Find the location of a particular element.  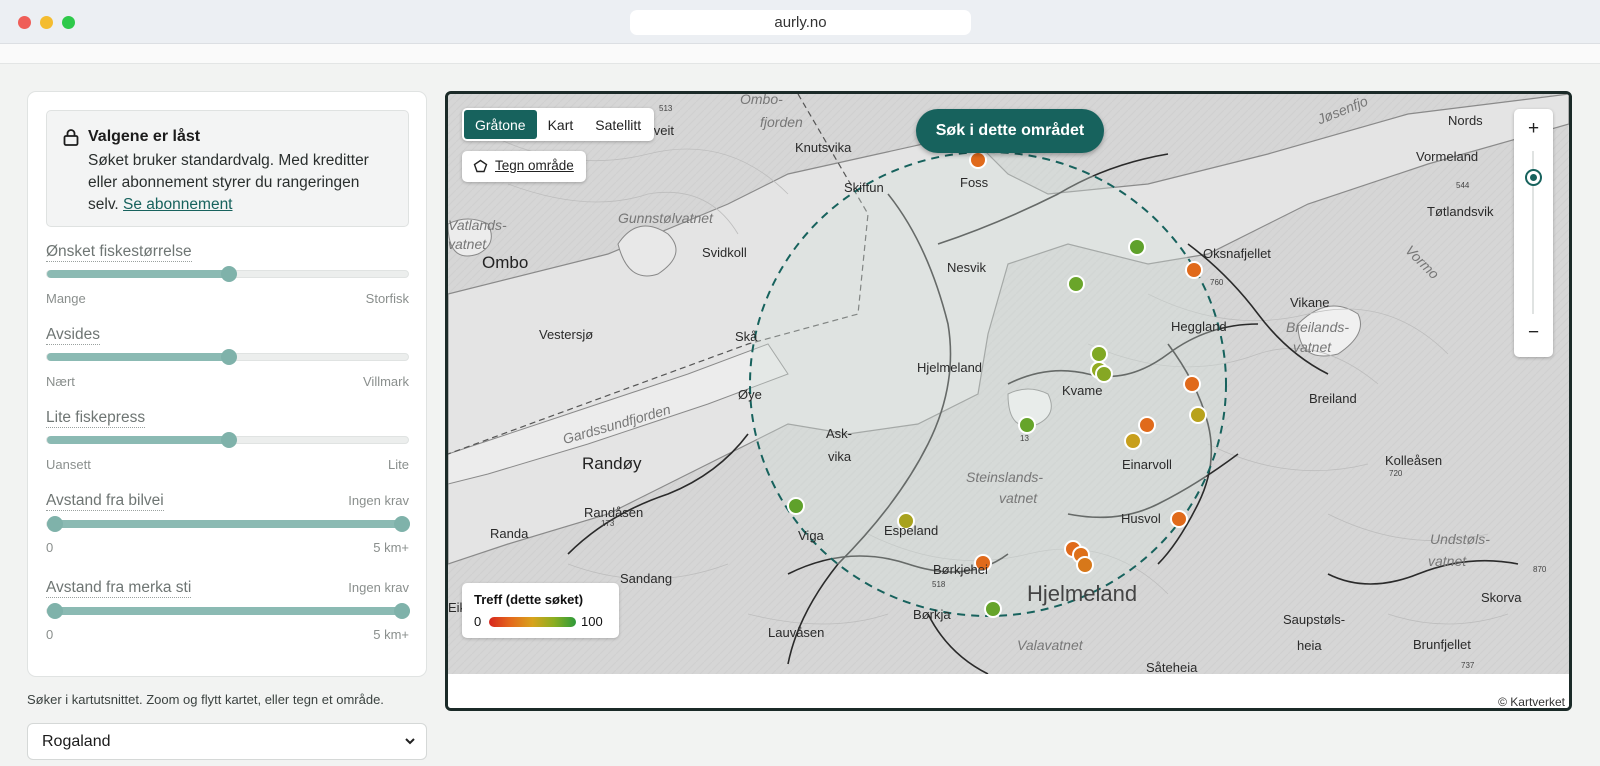

slider-max-label: Lite is located at coordinates (398, 464).